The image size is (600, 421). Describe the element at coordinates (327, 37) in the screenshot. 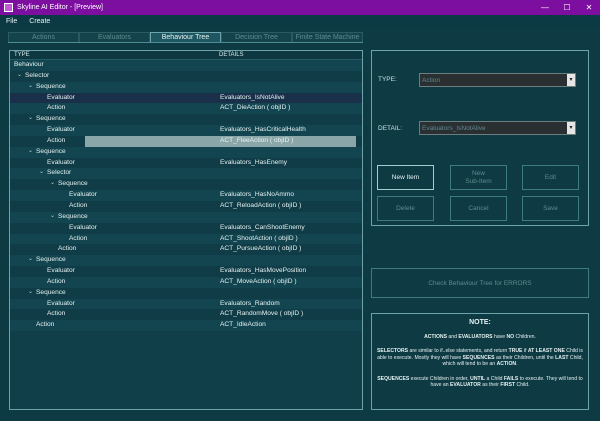

I see `tab-finite-state-machine: Finite State Machine` at that location.